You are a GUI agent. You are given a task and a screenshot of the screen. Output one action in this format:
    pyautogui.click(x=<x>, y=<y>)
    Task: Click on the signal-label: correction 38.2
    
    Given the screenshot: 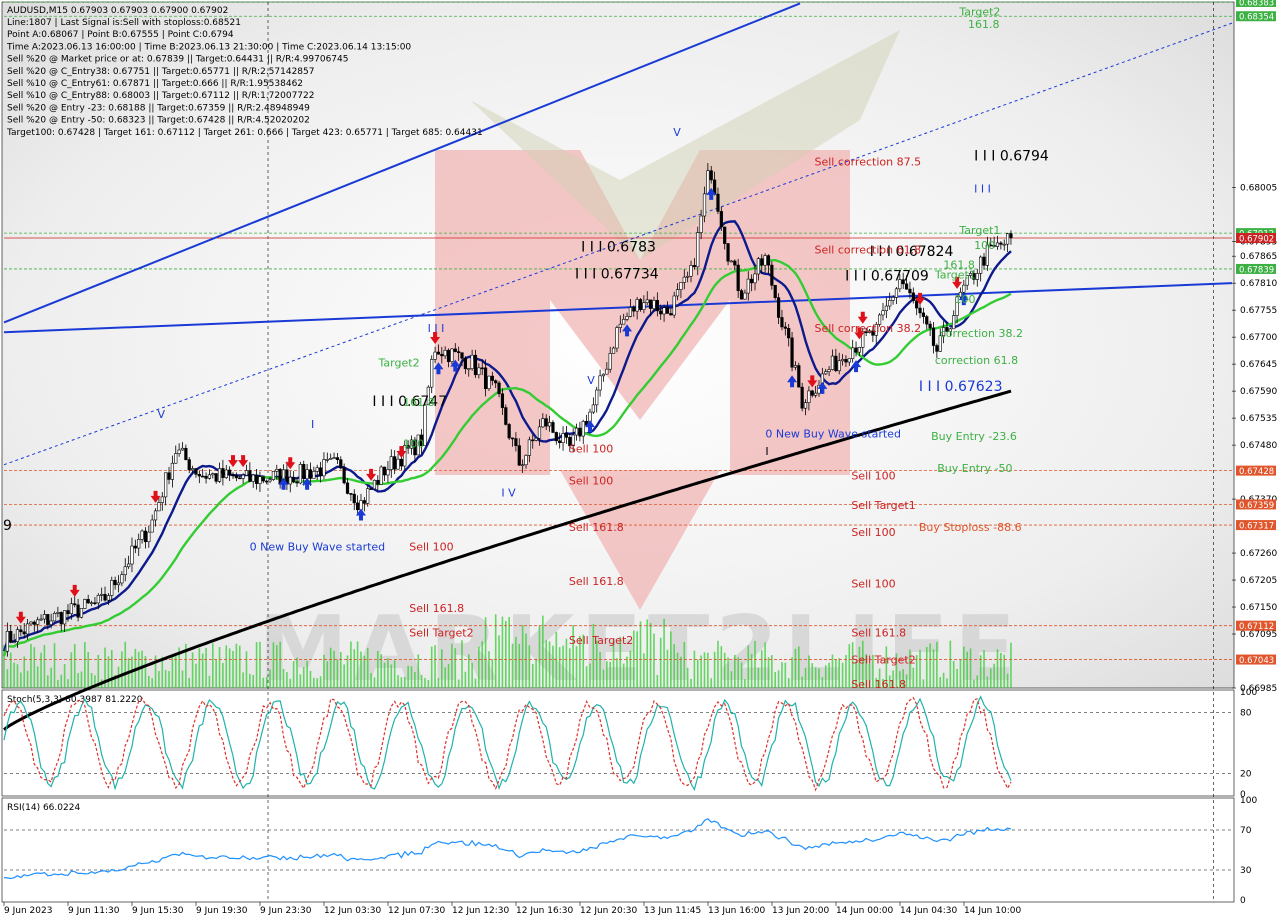 What is the action you would take?
    pyautogui.click(x=981, y=333)
    